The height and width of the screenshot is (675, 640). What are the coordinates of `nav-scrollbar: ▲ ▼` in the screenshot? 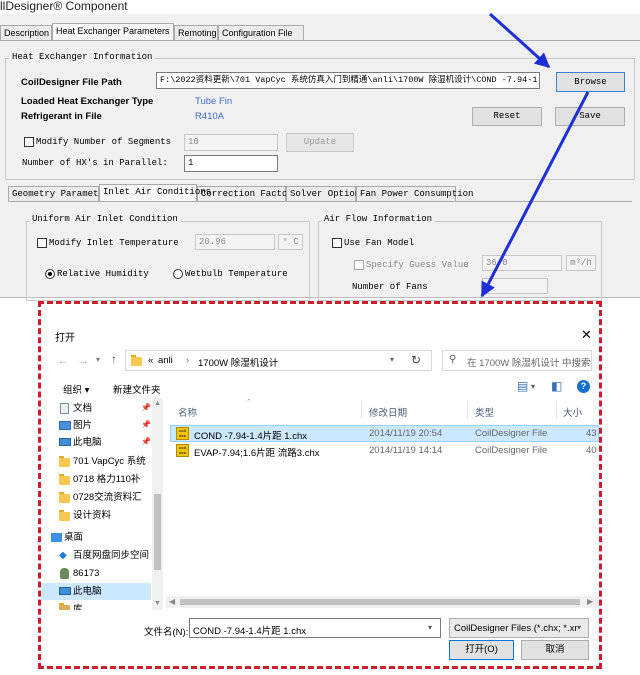 It's located at (157, 504).